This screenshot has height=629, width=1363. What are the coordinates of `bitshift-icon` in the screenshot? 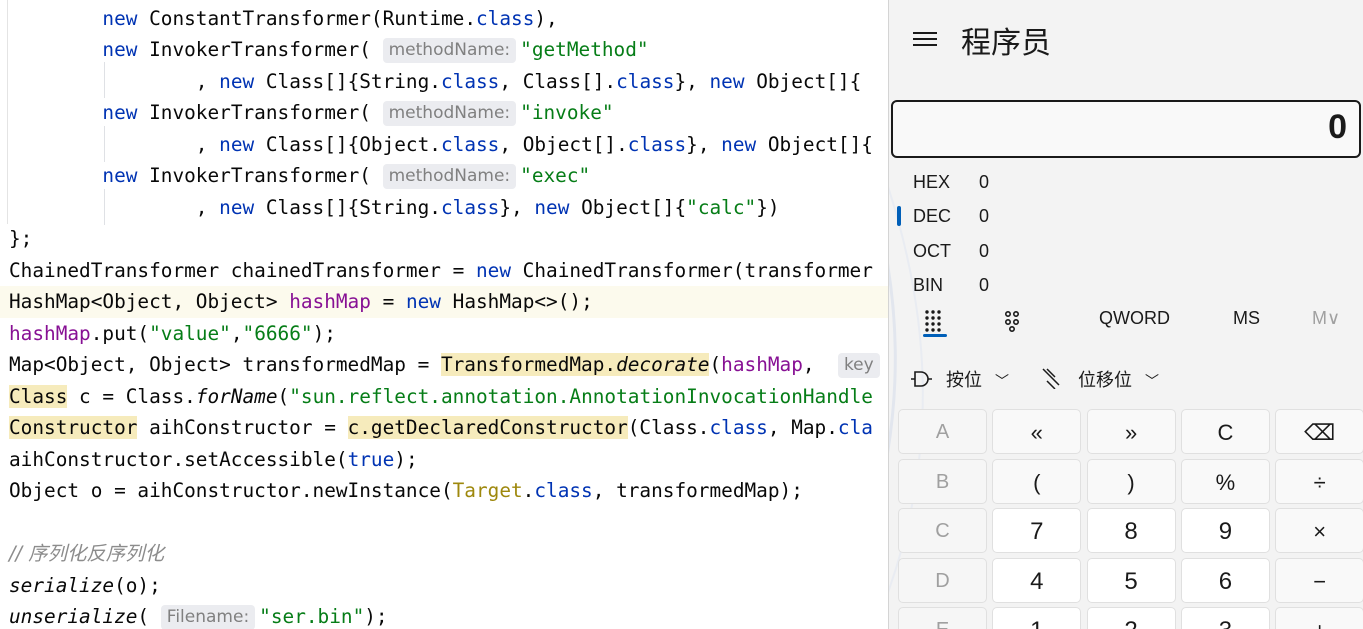 It's located at (1052, 380).